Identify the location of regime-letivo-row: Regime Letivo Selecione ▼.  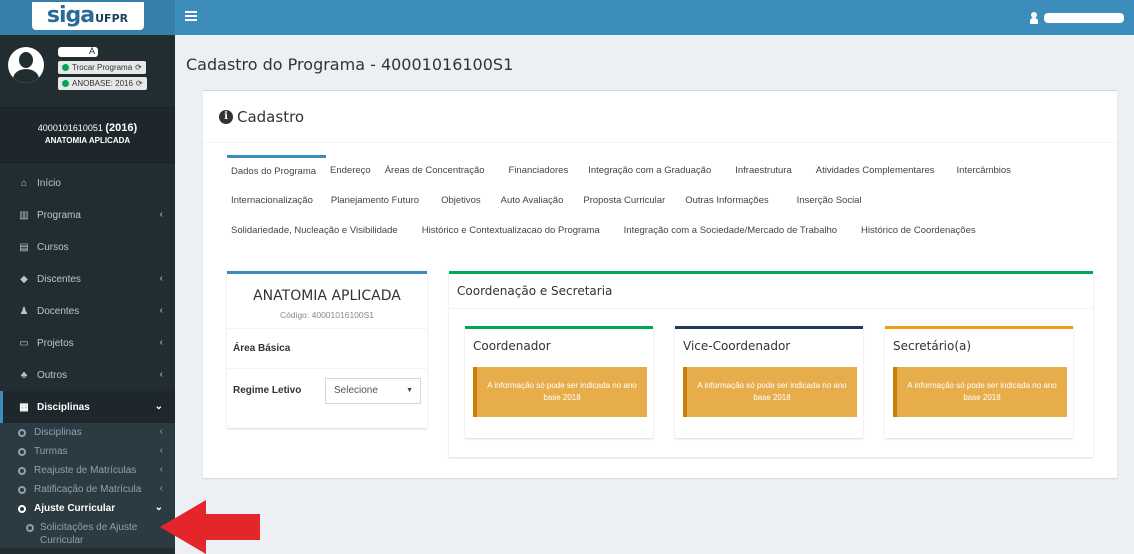
(327, 390).